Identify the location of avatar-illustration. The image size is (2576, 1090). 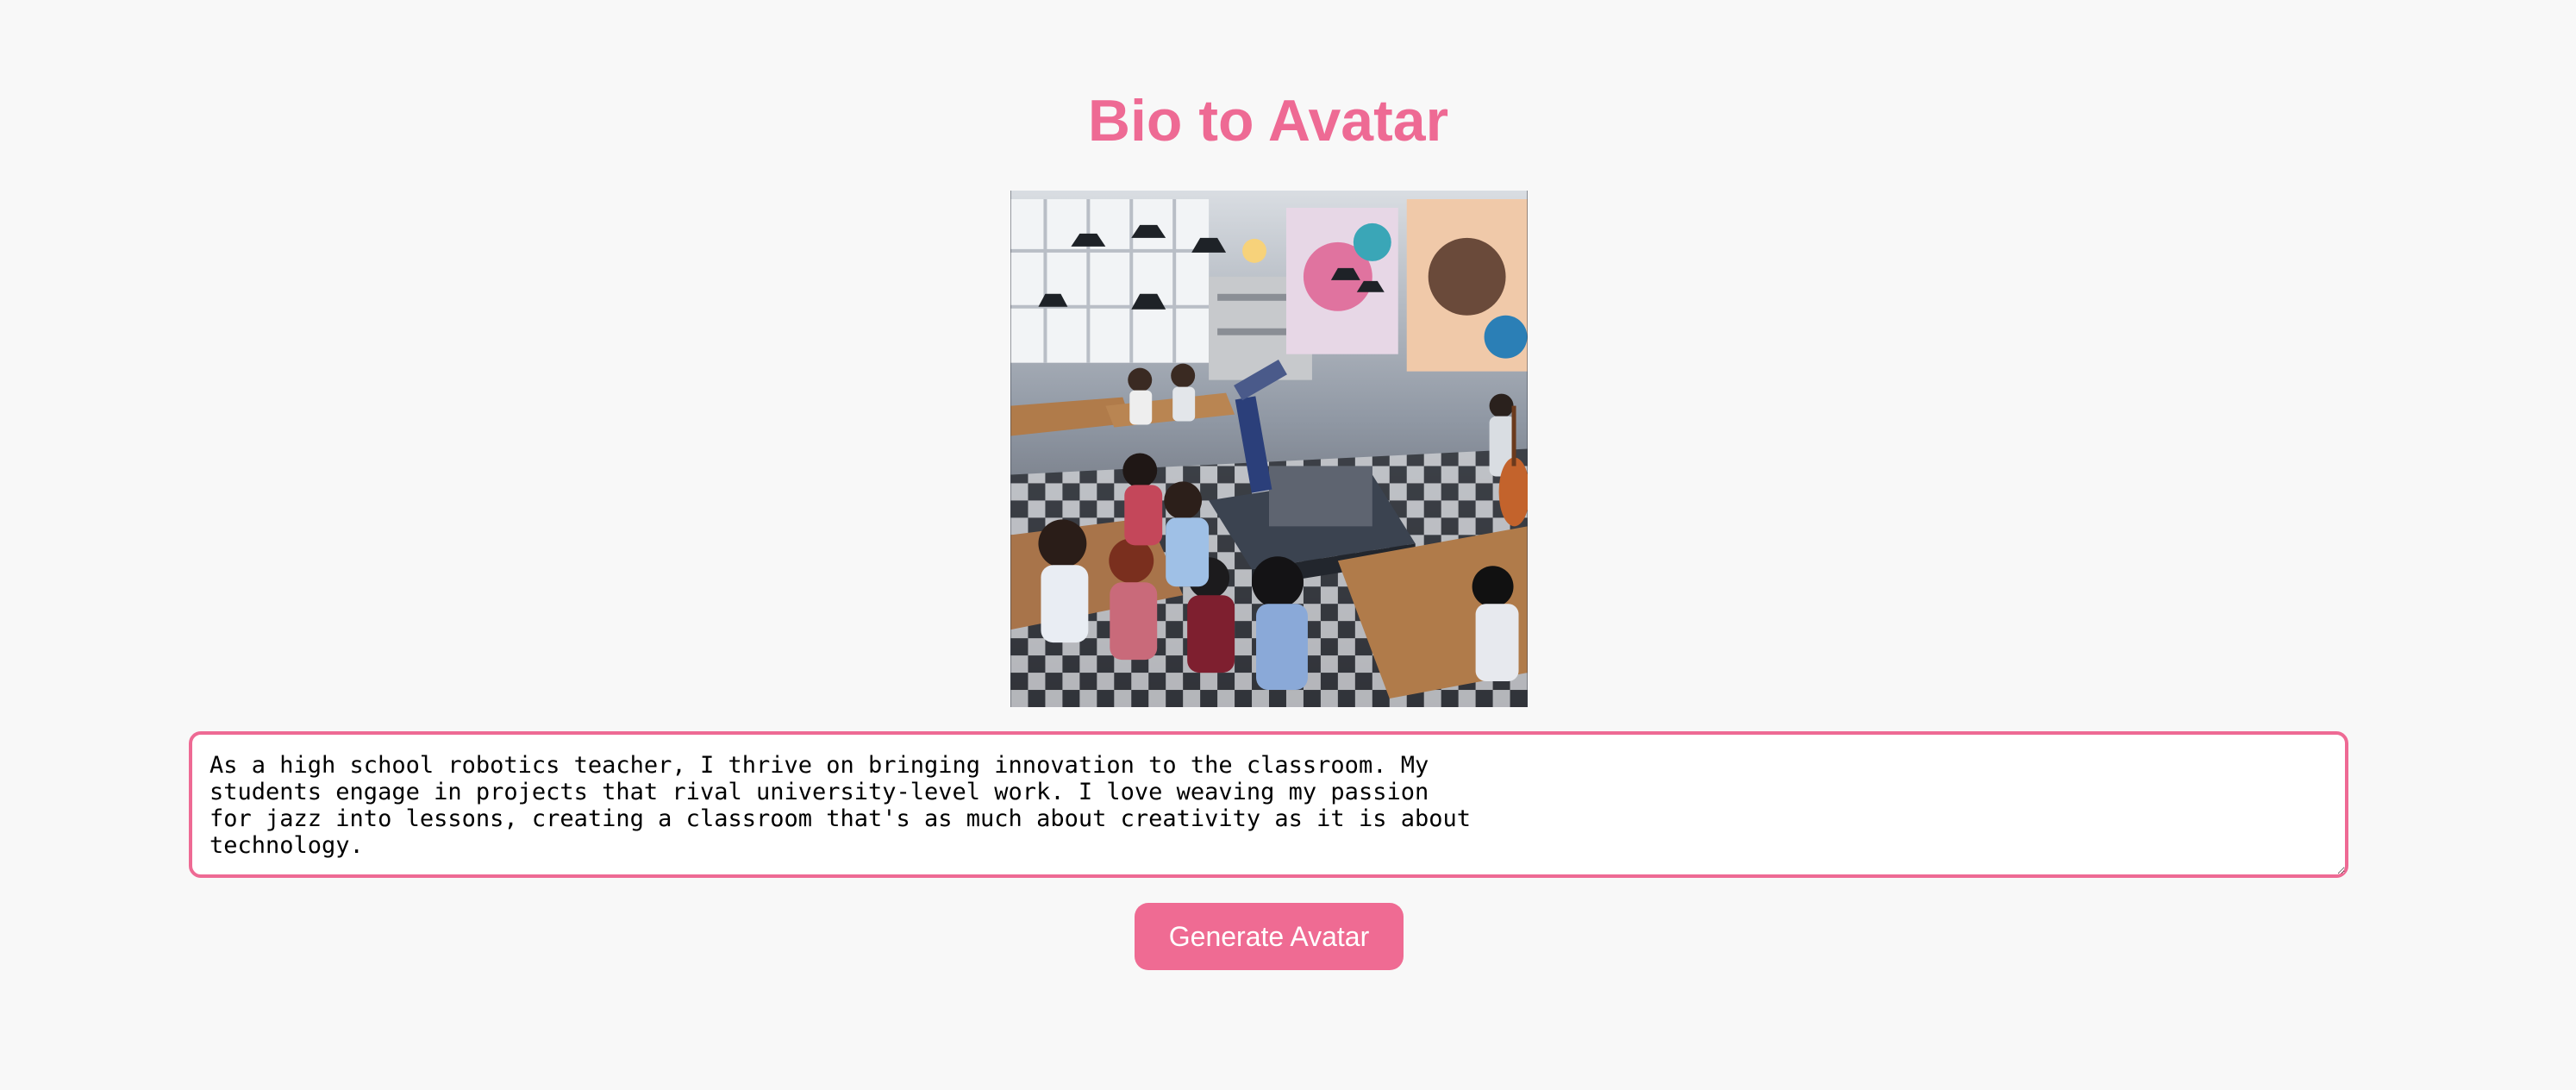
(1269, 449).